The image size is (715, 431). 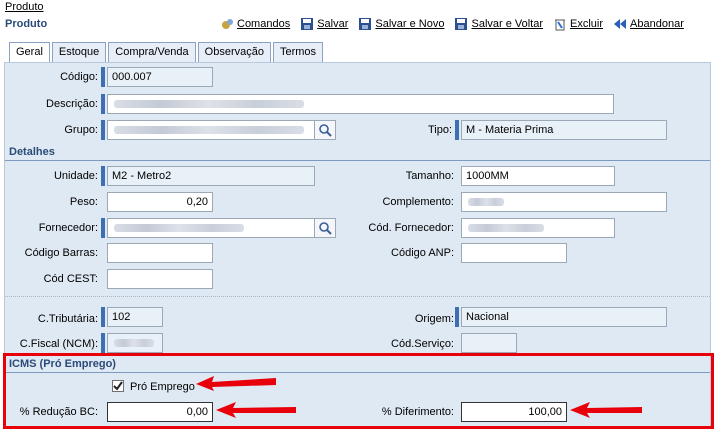 What do you see at coordinates (211, 176) in the screenshot?
I see `unidade-field: M2 - Metro2` at bounding box center [211, 176].